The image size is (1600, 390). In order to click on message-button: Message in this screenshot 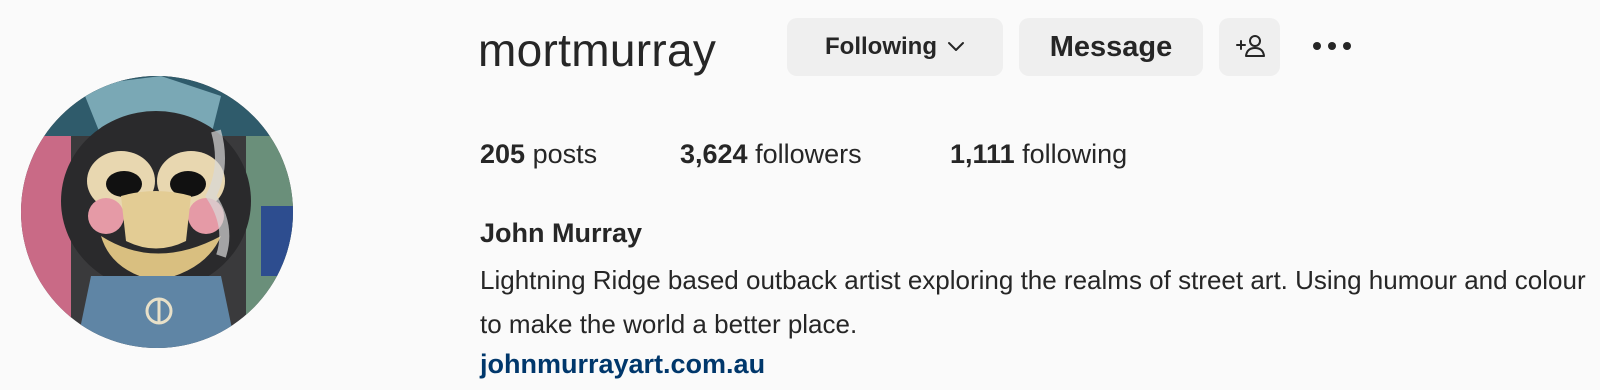, I will do `click(1111, 47)`.